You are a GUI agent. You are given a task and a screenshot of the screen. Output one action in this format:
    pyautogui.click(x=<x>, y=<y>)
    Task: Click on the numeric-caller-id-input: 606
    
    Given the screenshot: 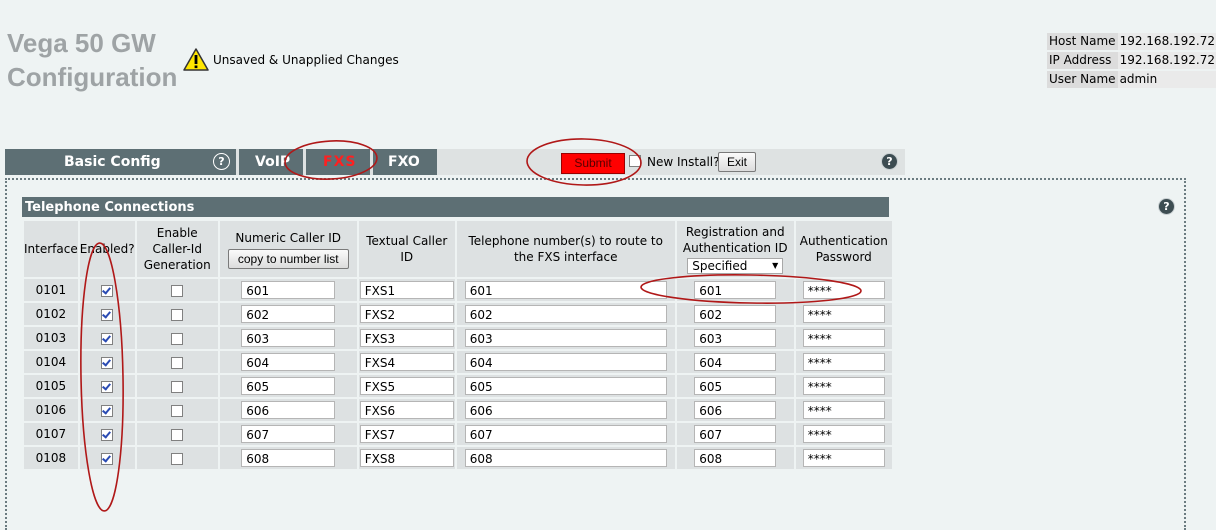 What is the action you would take?
    pyautogui.click(x=288, y=410)
    